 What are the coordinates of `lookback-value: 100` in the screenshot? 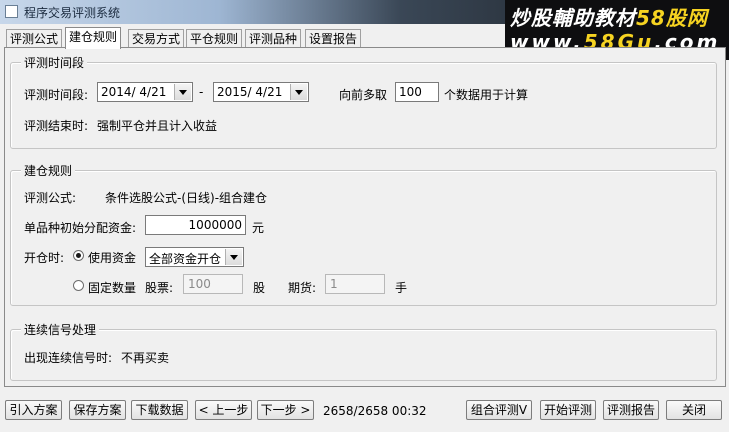 It's located at (410, 92).